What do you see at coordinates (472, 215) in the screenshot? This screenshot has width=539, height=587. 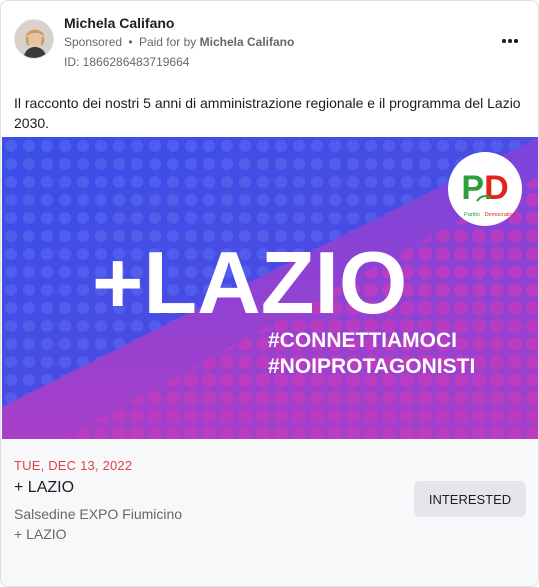 I see `logo-caption-left: Partito` at bounding box center [472, 215].